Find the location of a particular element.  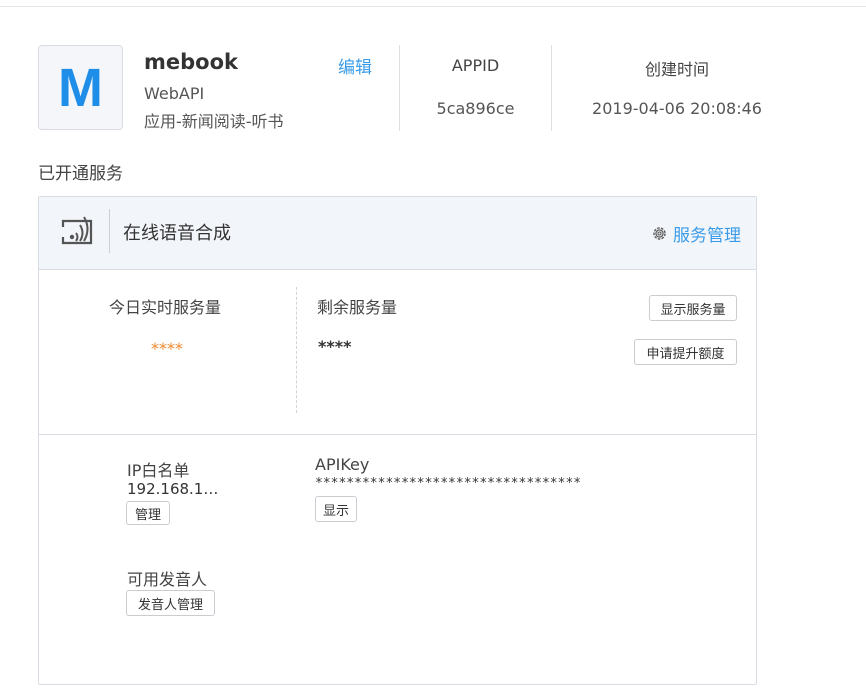

app-type: WebAPI is located at coordinates (174, 93).